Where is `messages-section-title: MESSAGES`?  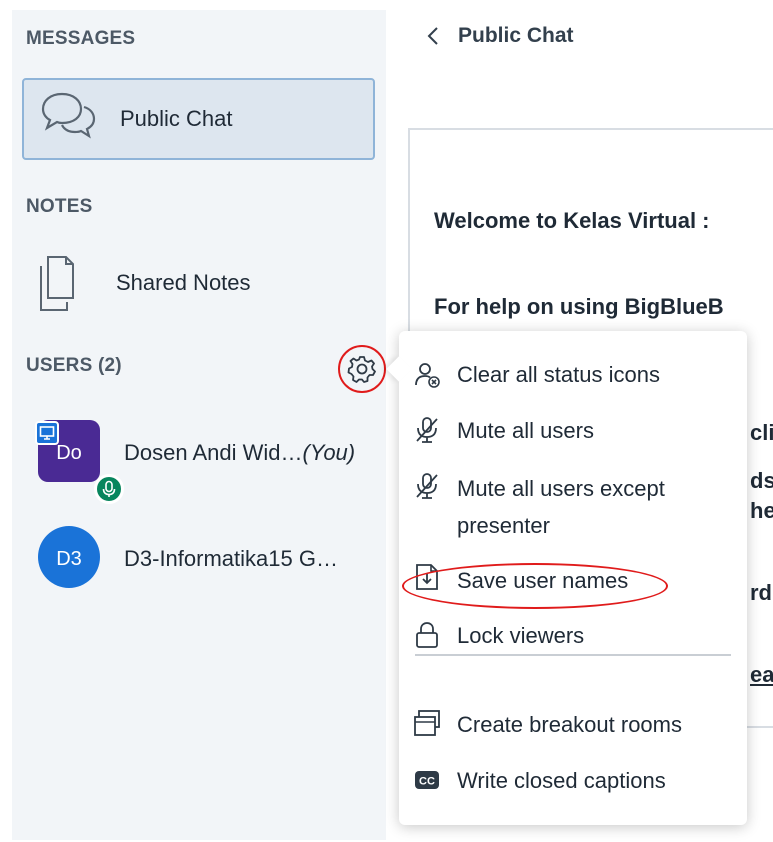 messages-section-title: MESSAGES is located at coordinates (81, 38).